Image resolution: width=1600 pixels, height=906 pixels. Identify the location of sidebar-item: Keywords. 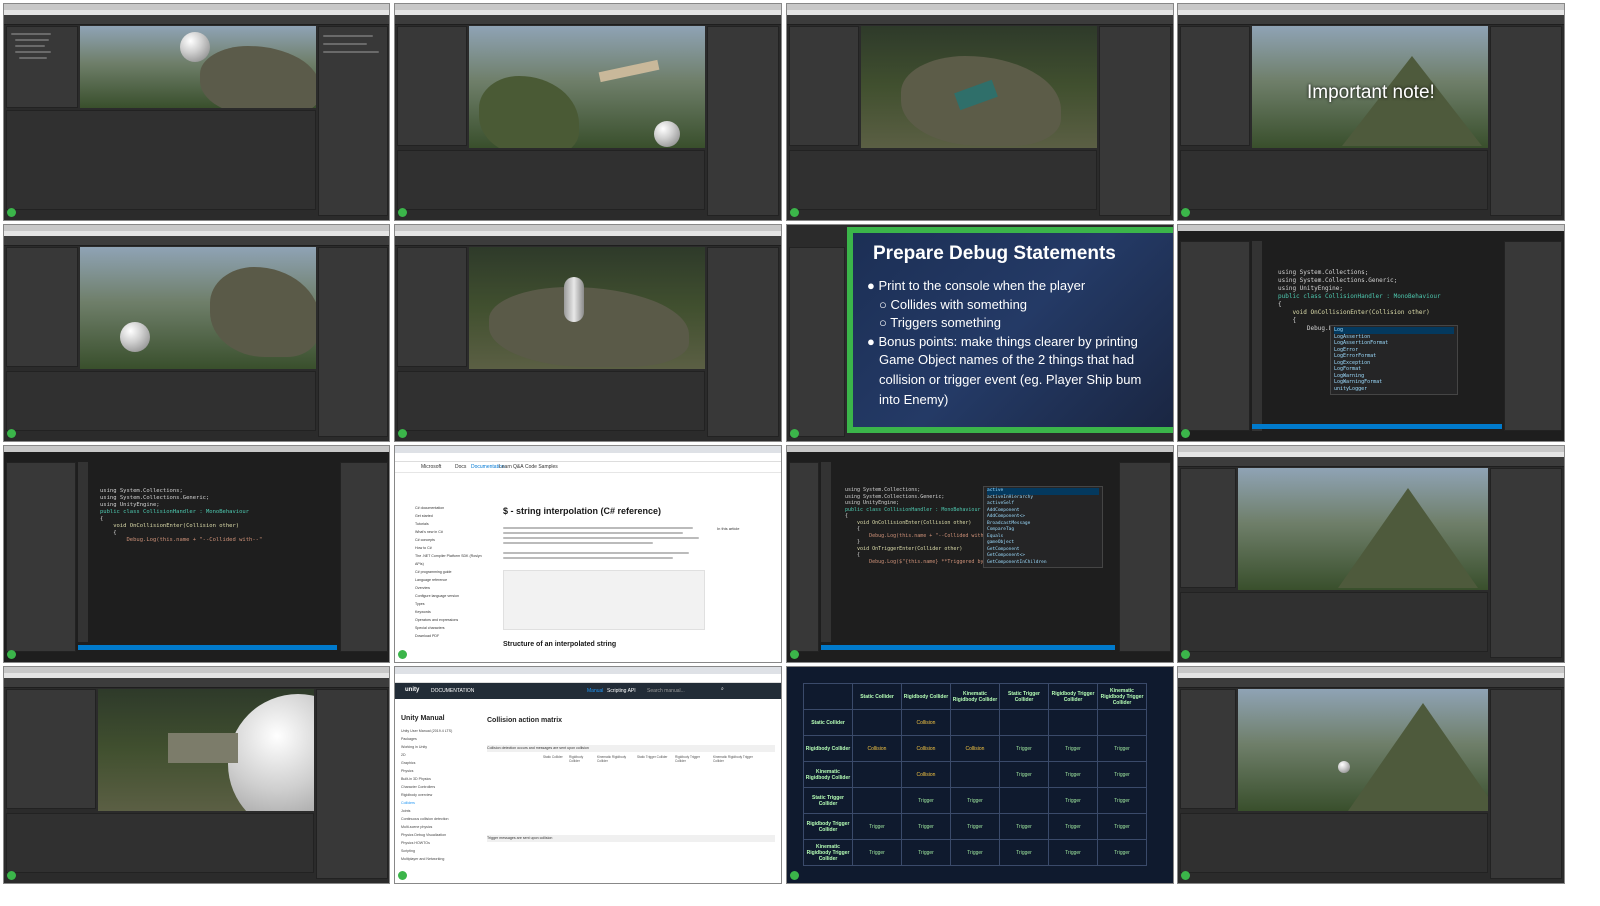
(450, 612).